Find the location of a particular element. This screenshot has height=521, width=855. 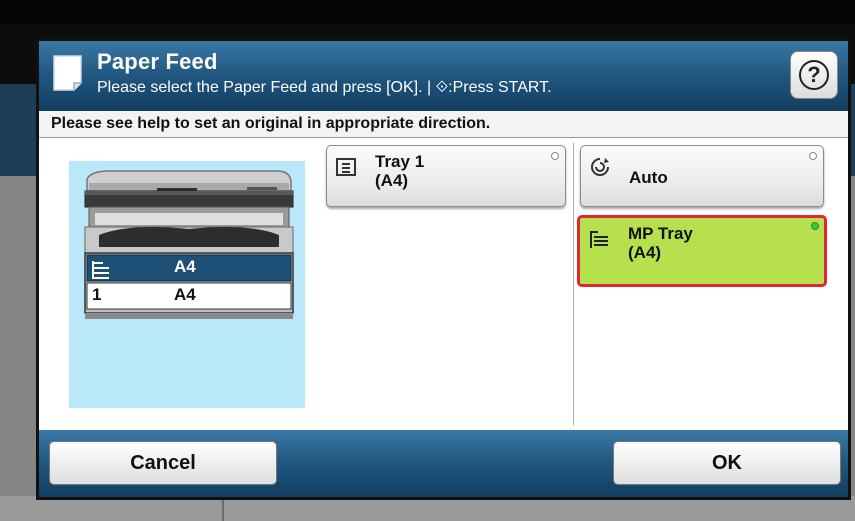

column-divider is located at coordinates (573, 284).